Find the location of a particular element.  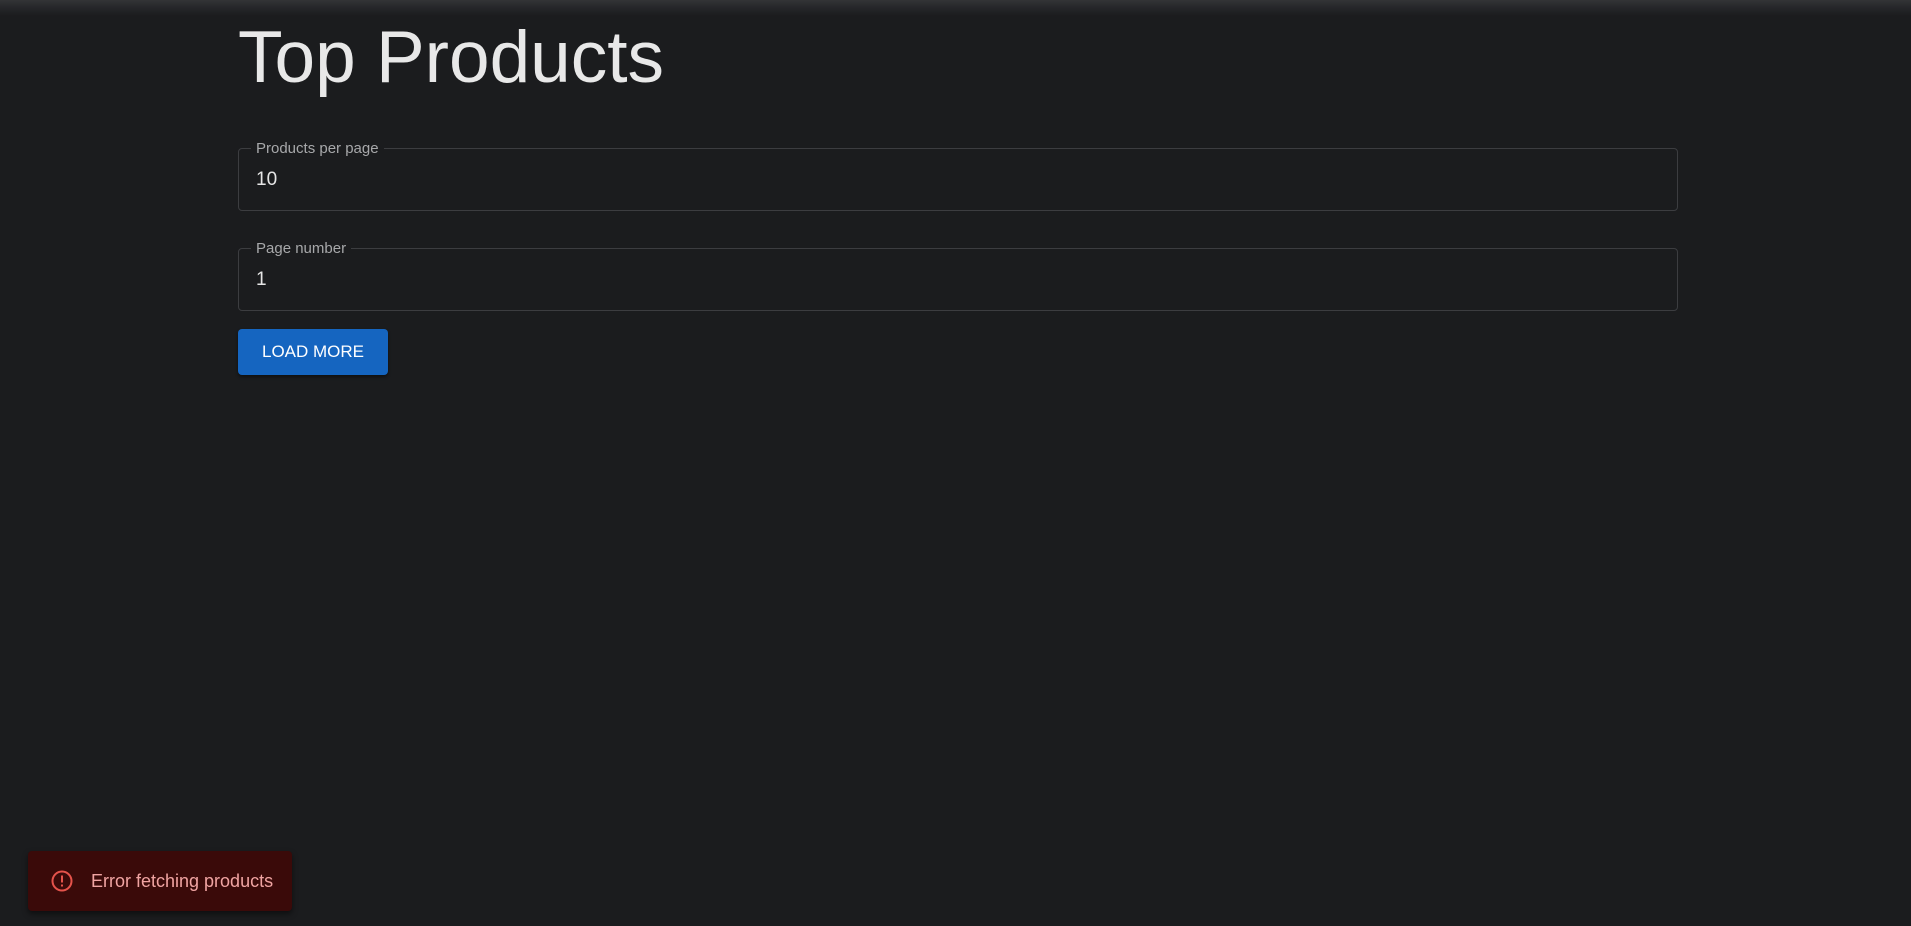

page-title: Top Products is located at coordinates (451, 57).